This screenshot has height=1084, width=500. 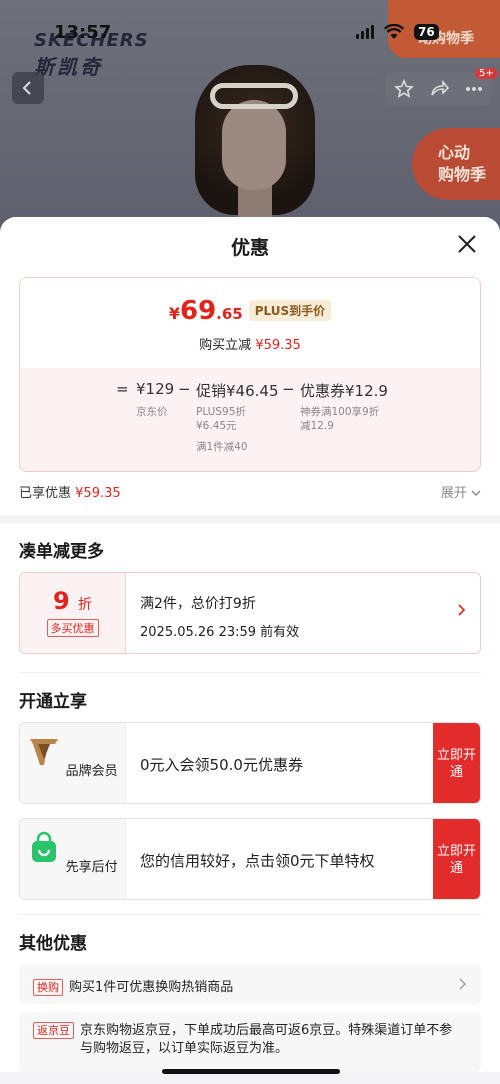 What do you see at coordinates (198, 604) in the screenshot?
I see `bundle-desc: 满2件，总价打9折` at bounding box center [198, 604].